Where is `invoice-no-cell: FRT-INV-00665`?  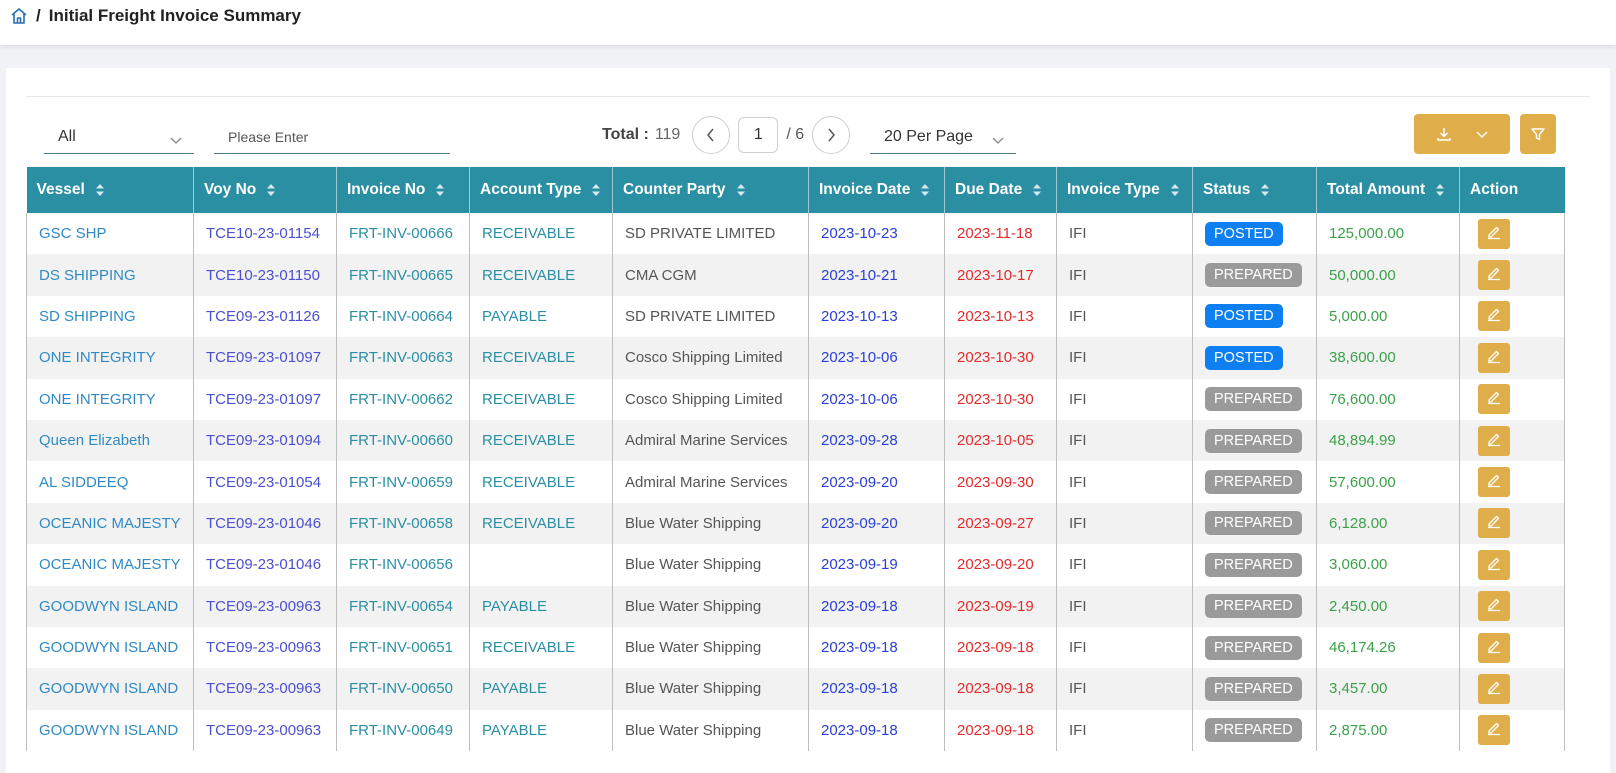 invoice-no-cell: FRT-INV-00665 is located at coordinates (403, 275).